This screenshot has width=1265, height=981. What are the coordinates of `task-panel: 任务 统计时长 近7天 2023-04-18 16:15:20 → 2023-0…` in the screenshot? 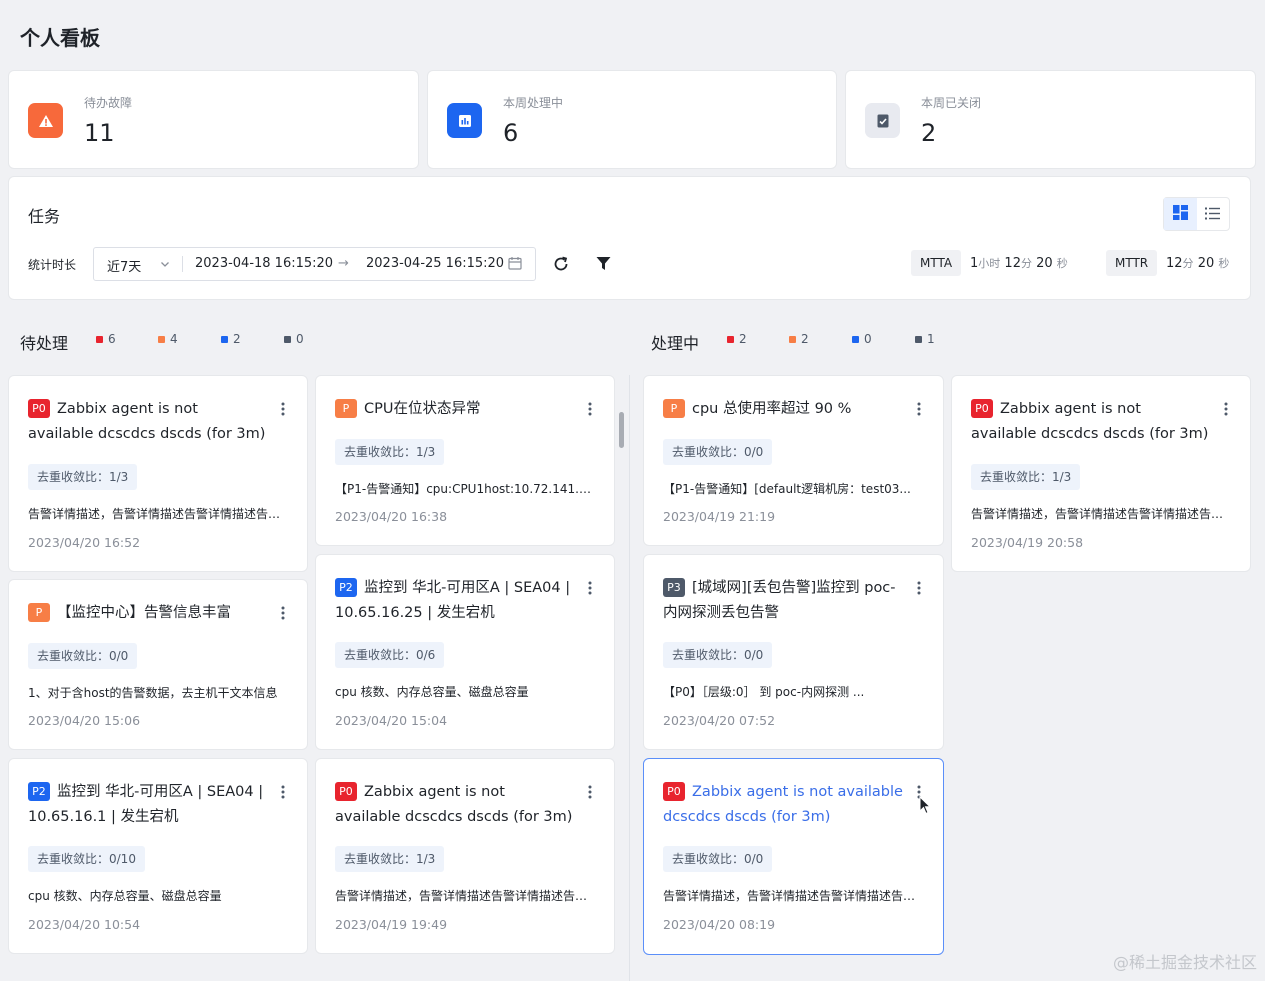 It's located at (629, 238).